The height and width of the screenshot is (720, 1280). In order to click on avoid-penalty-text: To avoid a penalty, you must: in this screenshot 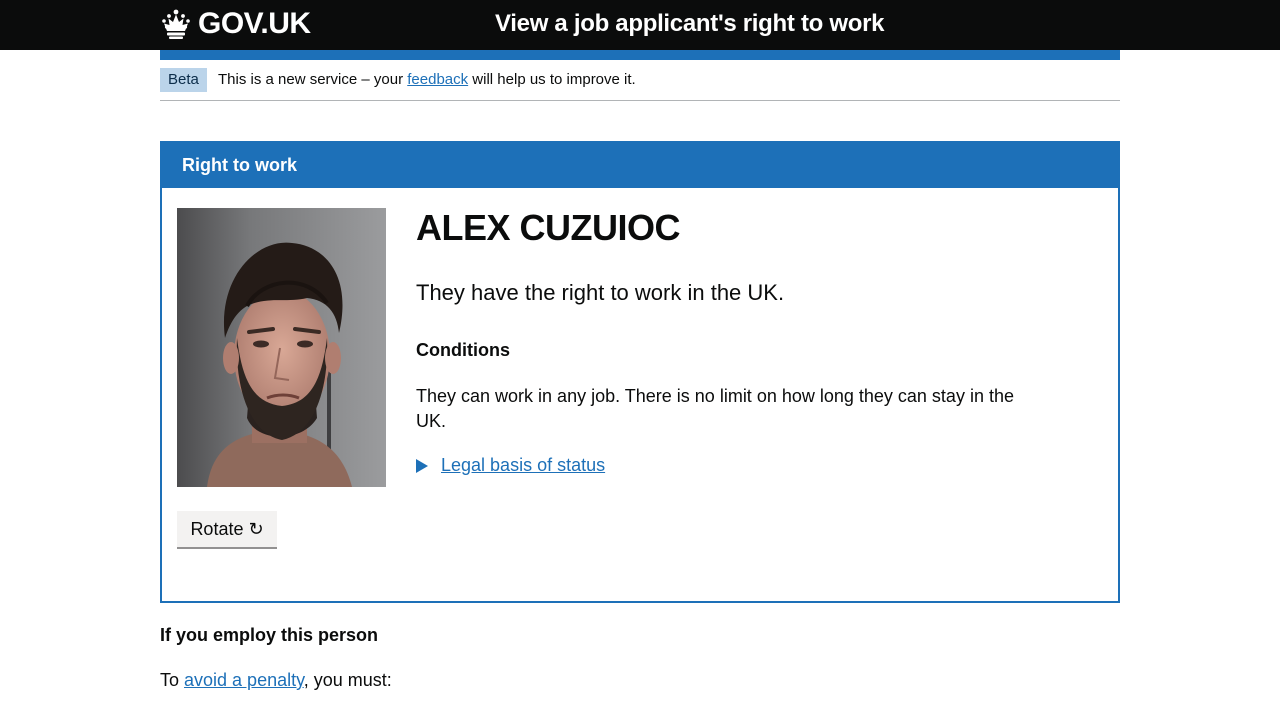, I will do `click(276, 680)`.